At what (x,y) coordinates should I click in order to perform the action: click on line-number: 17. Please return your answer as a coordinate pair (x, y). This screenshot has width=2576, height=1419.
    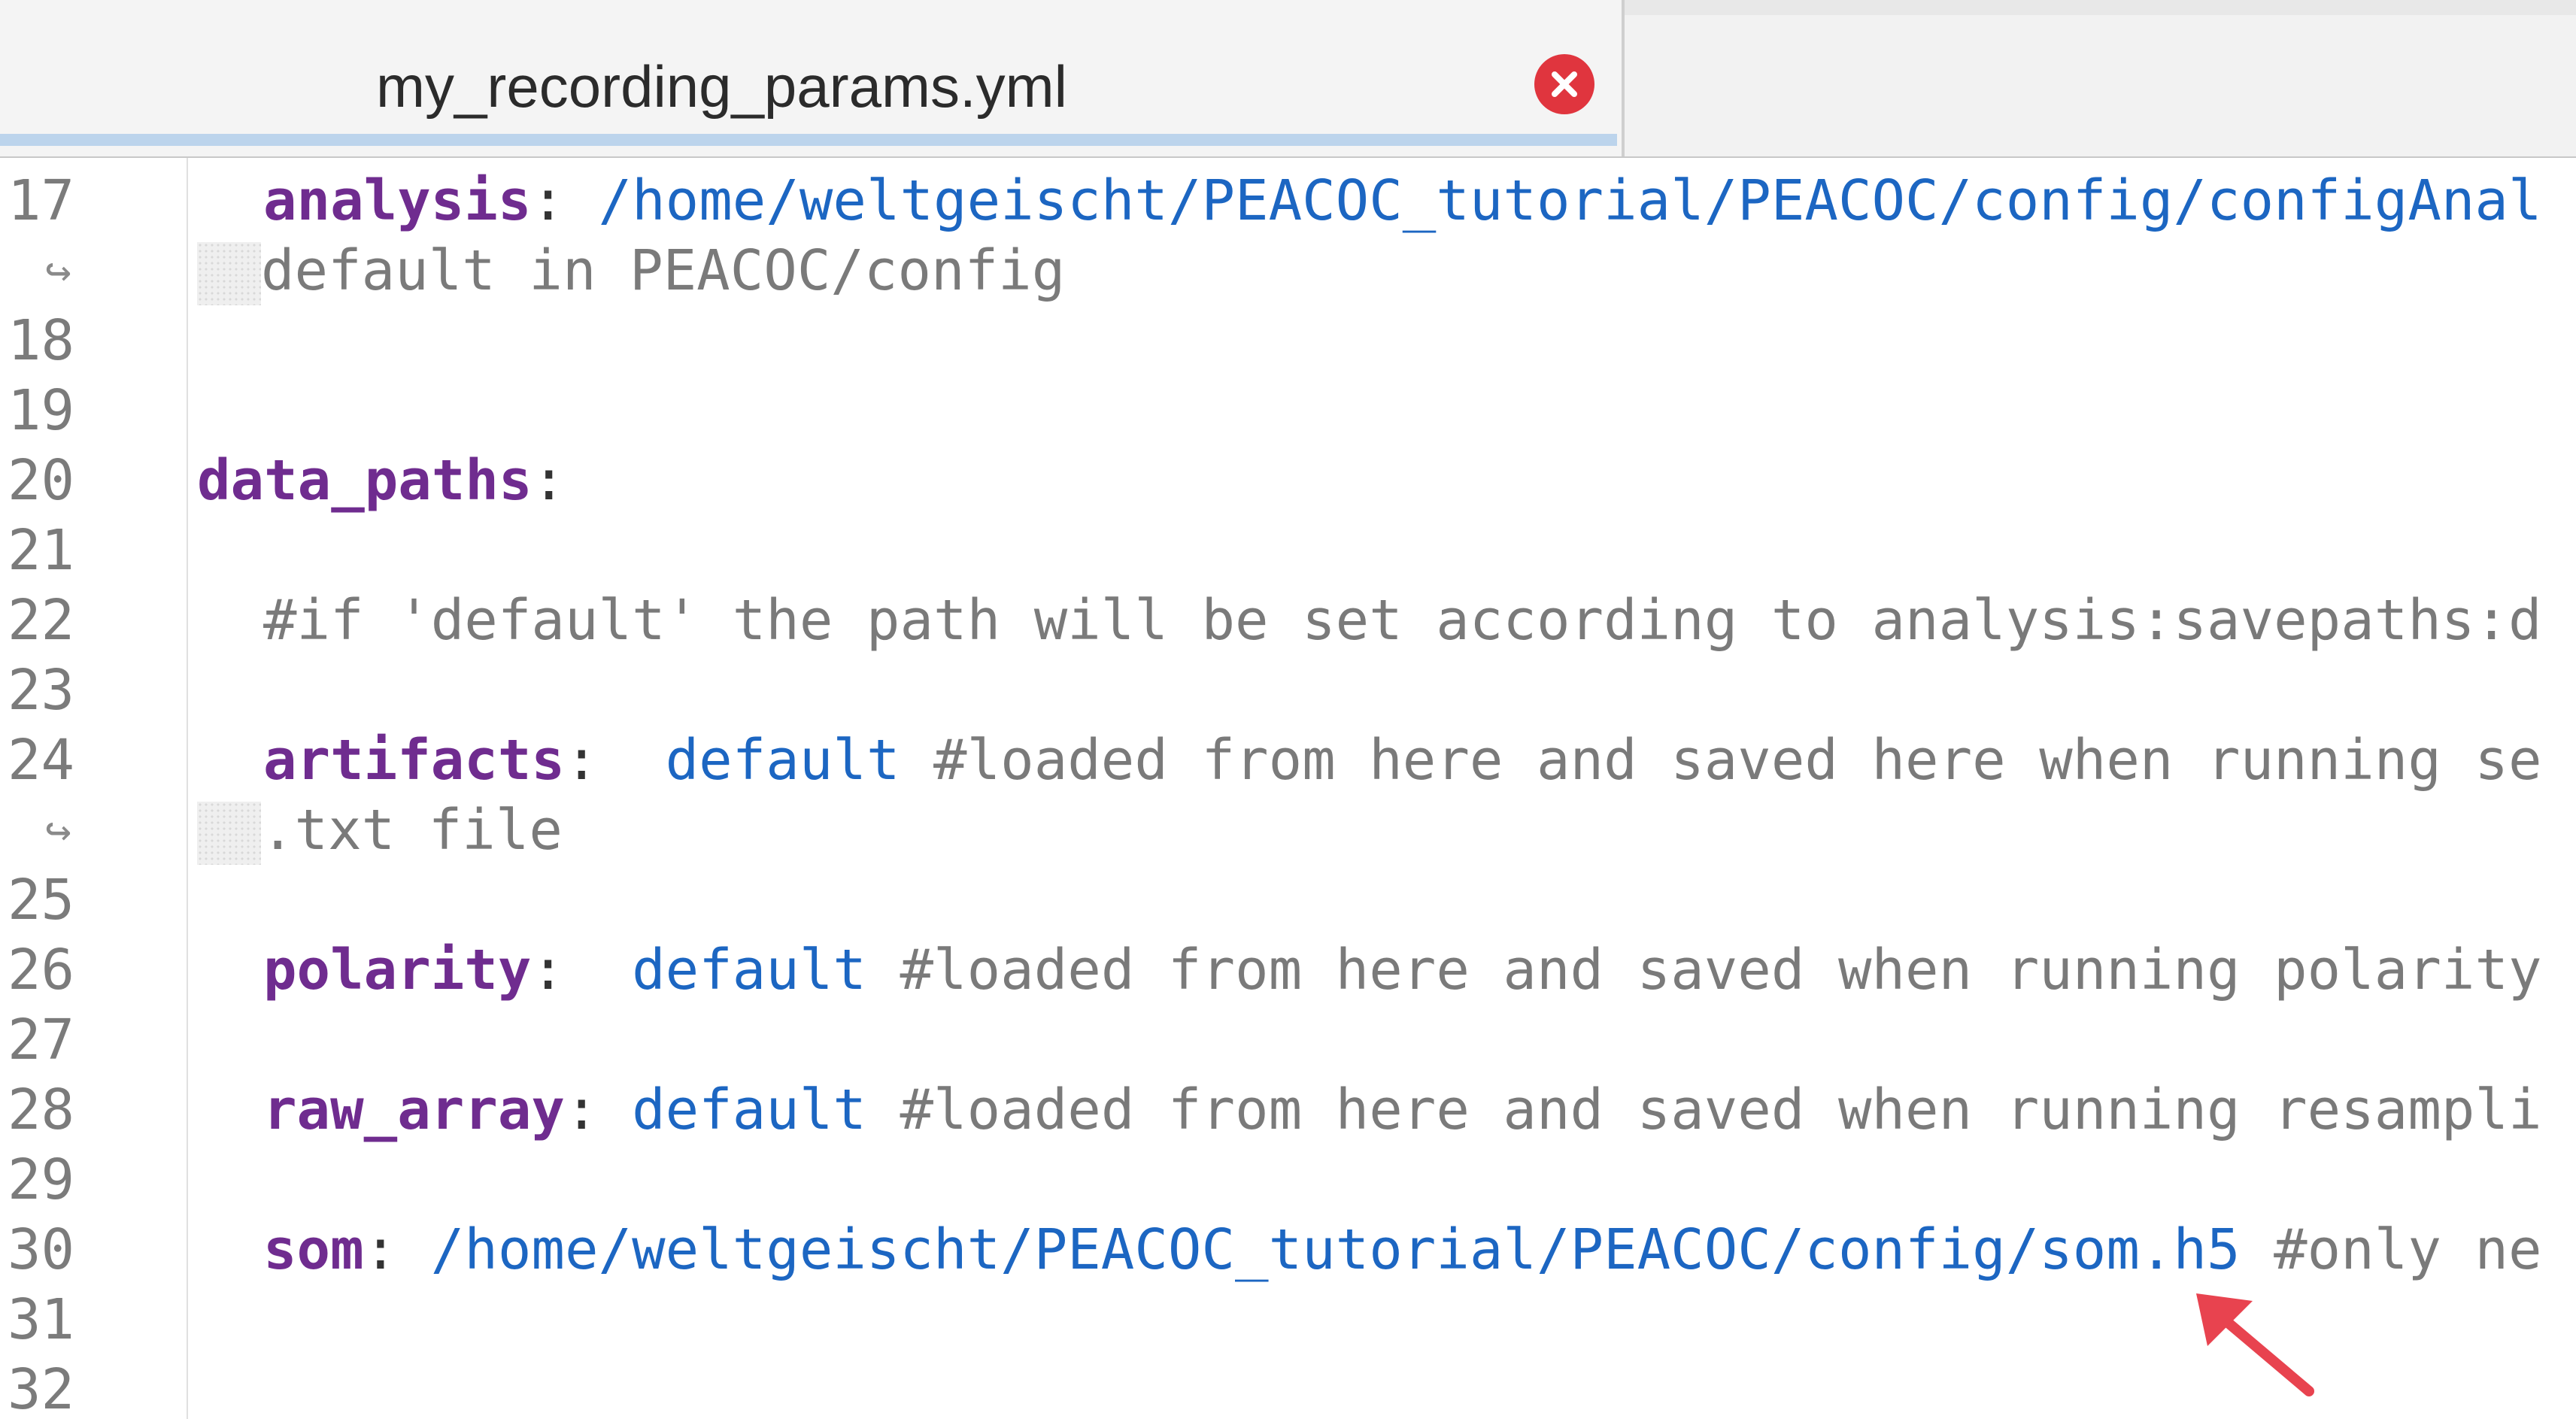
    Looking at the image, I should click on (41, 200).